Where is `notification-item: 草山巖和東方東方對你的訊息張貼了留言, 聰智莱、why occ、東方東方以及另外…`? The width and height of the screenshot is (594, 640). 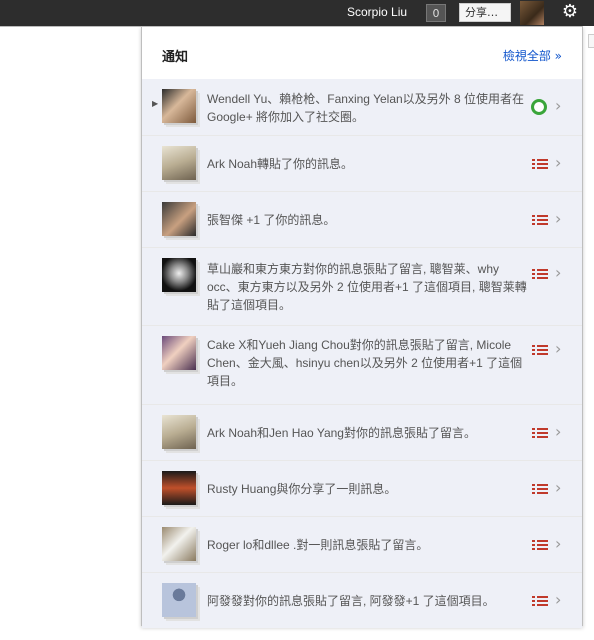 notification-item: 草山巖和東方東方對你的訊息張貼了留言, 聰智莱、why occ、東方東方以及另外… is located at coordinates (362, 287).